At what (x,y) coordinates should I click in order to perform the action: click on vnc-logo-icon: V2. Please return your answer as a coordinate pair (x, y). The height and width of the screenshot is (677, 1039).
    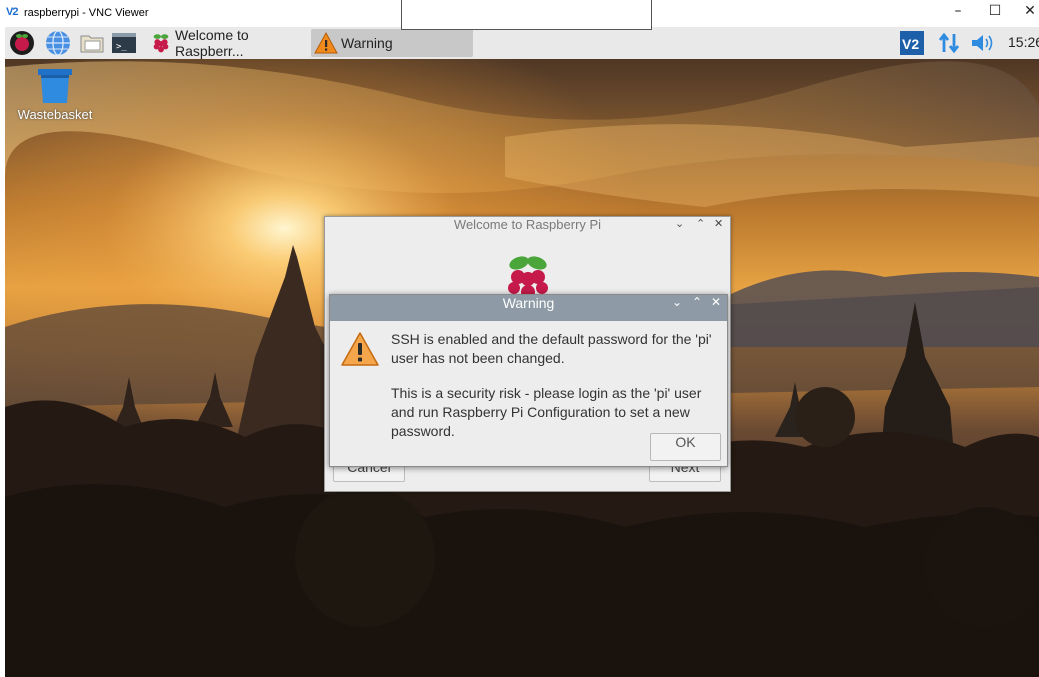
    Looking at the image, I should click on (12, 12).